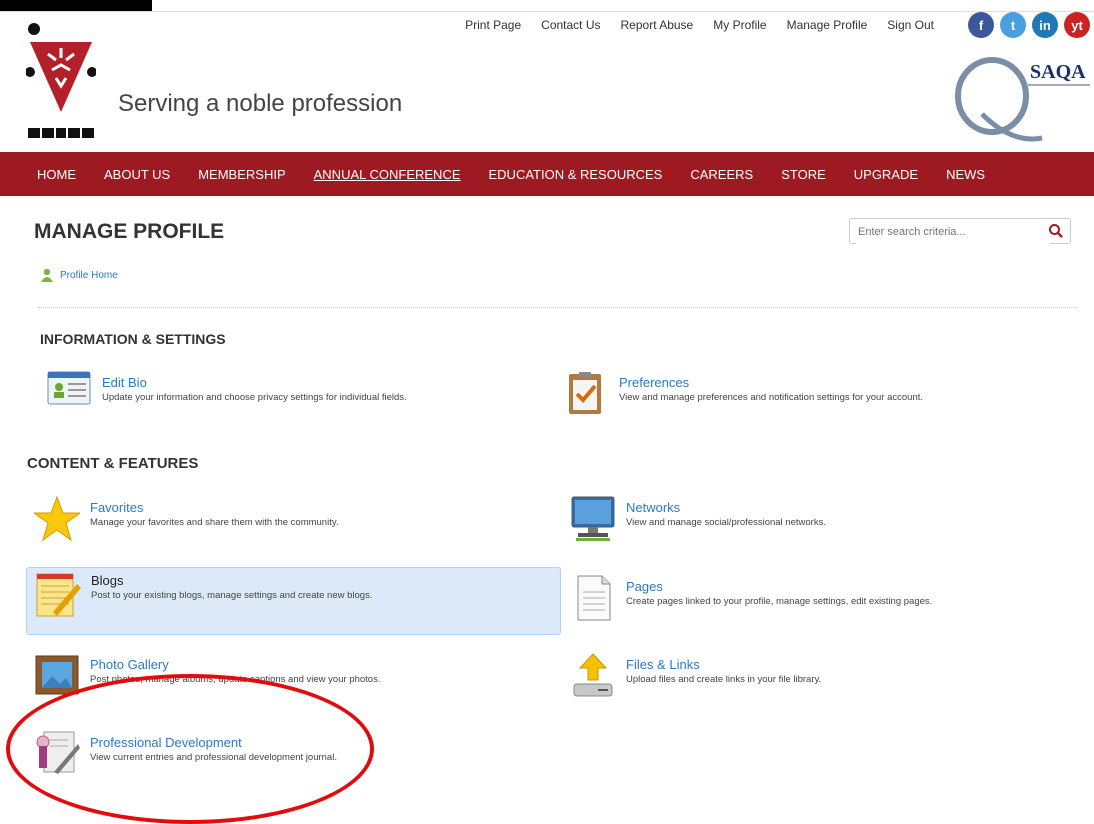 This screenshot has height=824, width=1094. Describe the element at coordinates (594, 598) in the screenshot. I see `document-icon` at that location.